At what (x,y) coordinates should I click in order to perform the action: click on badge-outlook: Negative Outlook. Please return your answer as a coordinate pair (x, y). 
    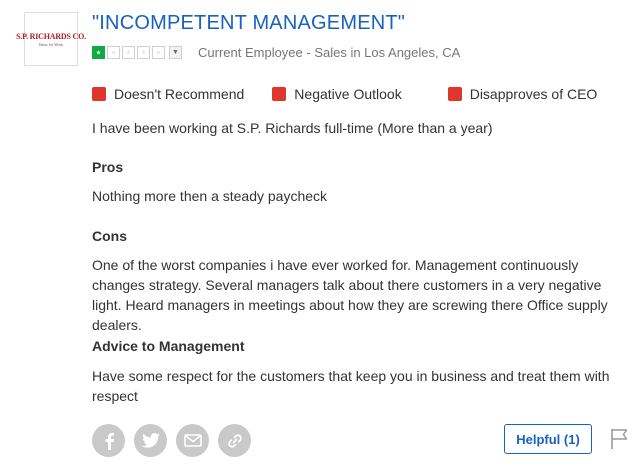
    Looking at the image, I should click on (337, 94).